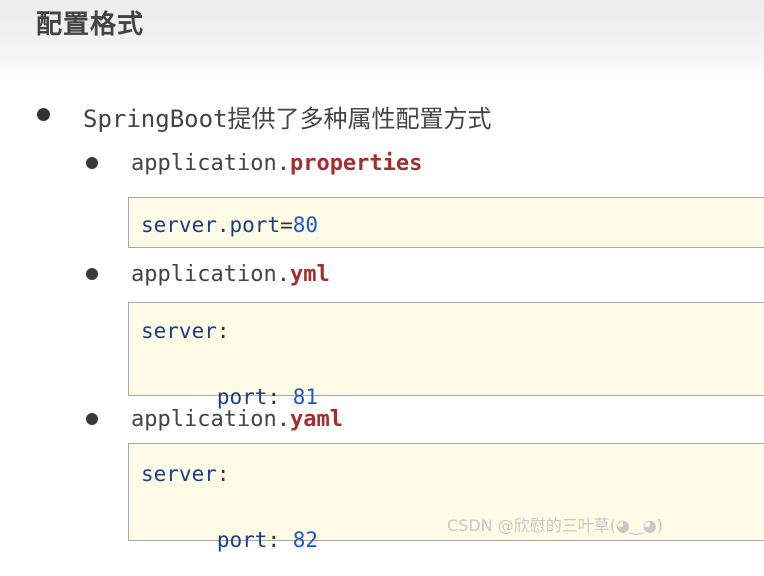 The width and height of the screenshot is (764, 576). Describe the element at coordinates (211, 225) in the screenshot. I see `code-key: server.port` at that location.